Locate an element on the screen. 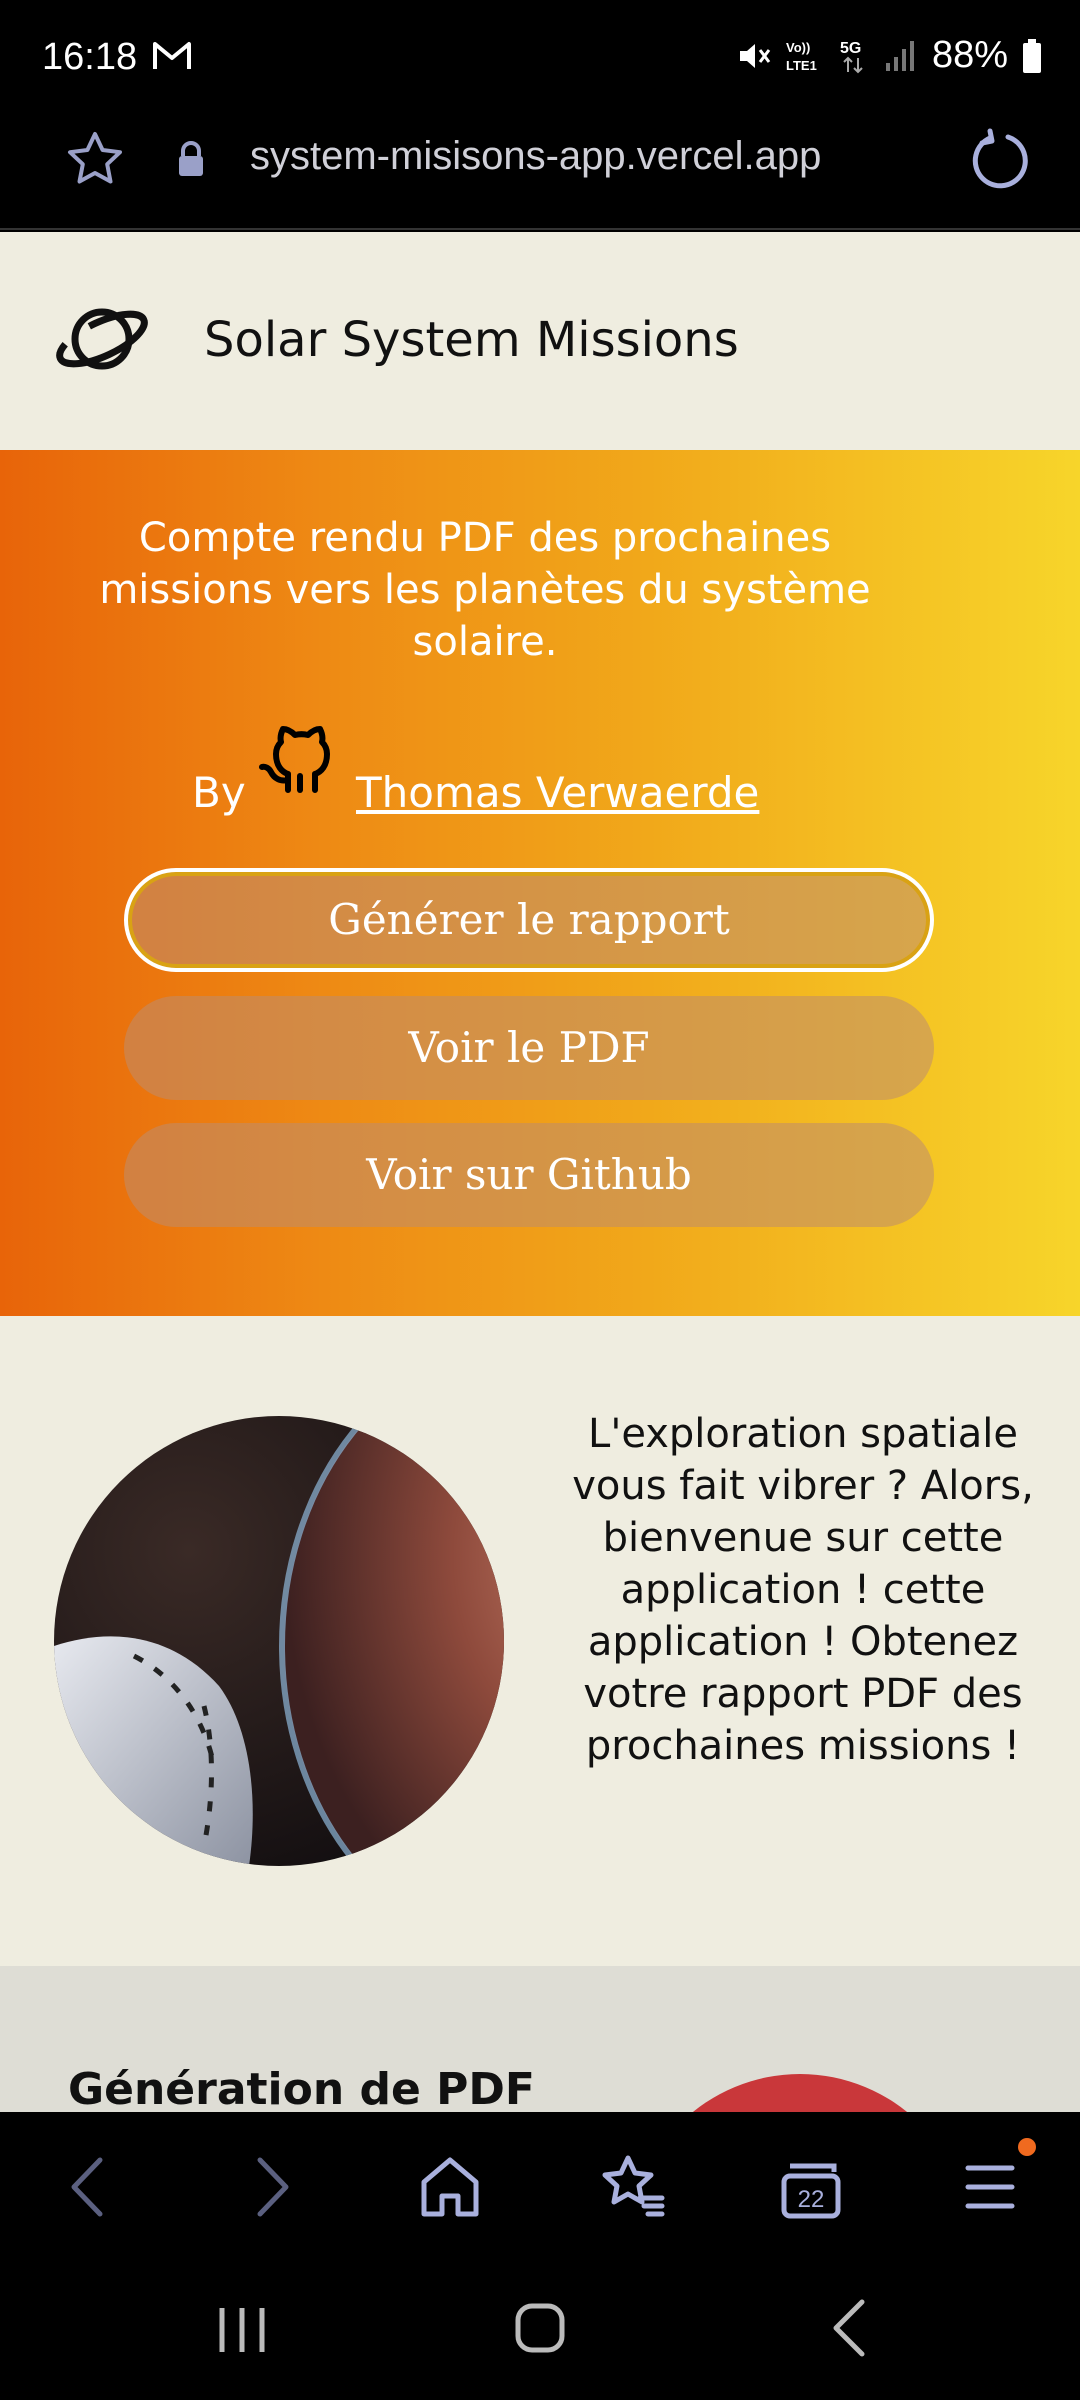 The width and height of the screenshot is (1080, 2400). mute-icon is located at coordinates (754, 56).